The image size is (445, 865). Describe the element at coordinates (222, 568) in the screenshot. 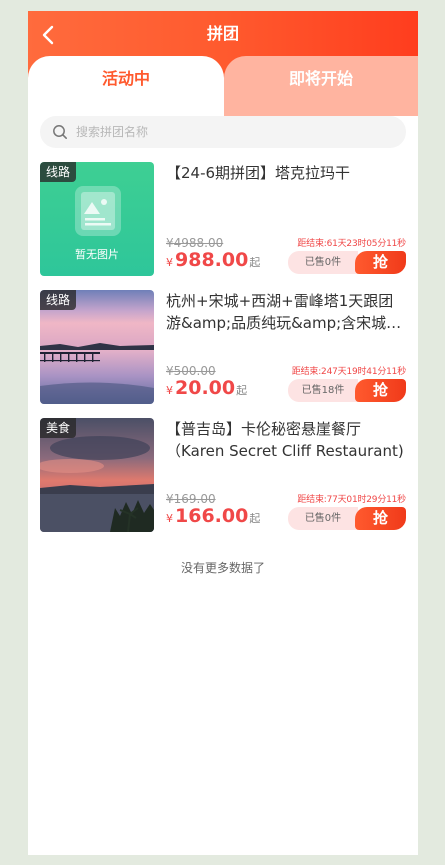

I see `no-more-data: 没有更多数据了` at that location.